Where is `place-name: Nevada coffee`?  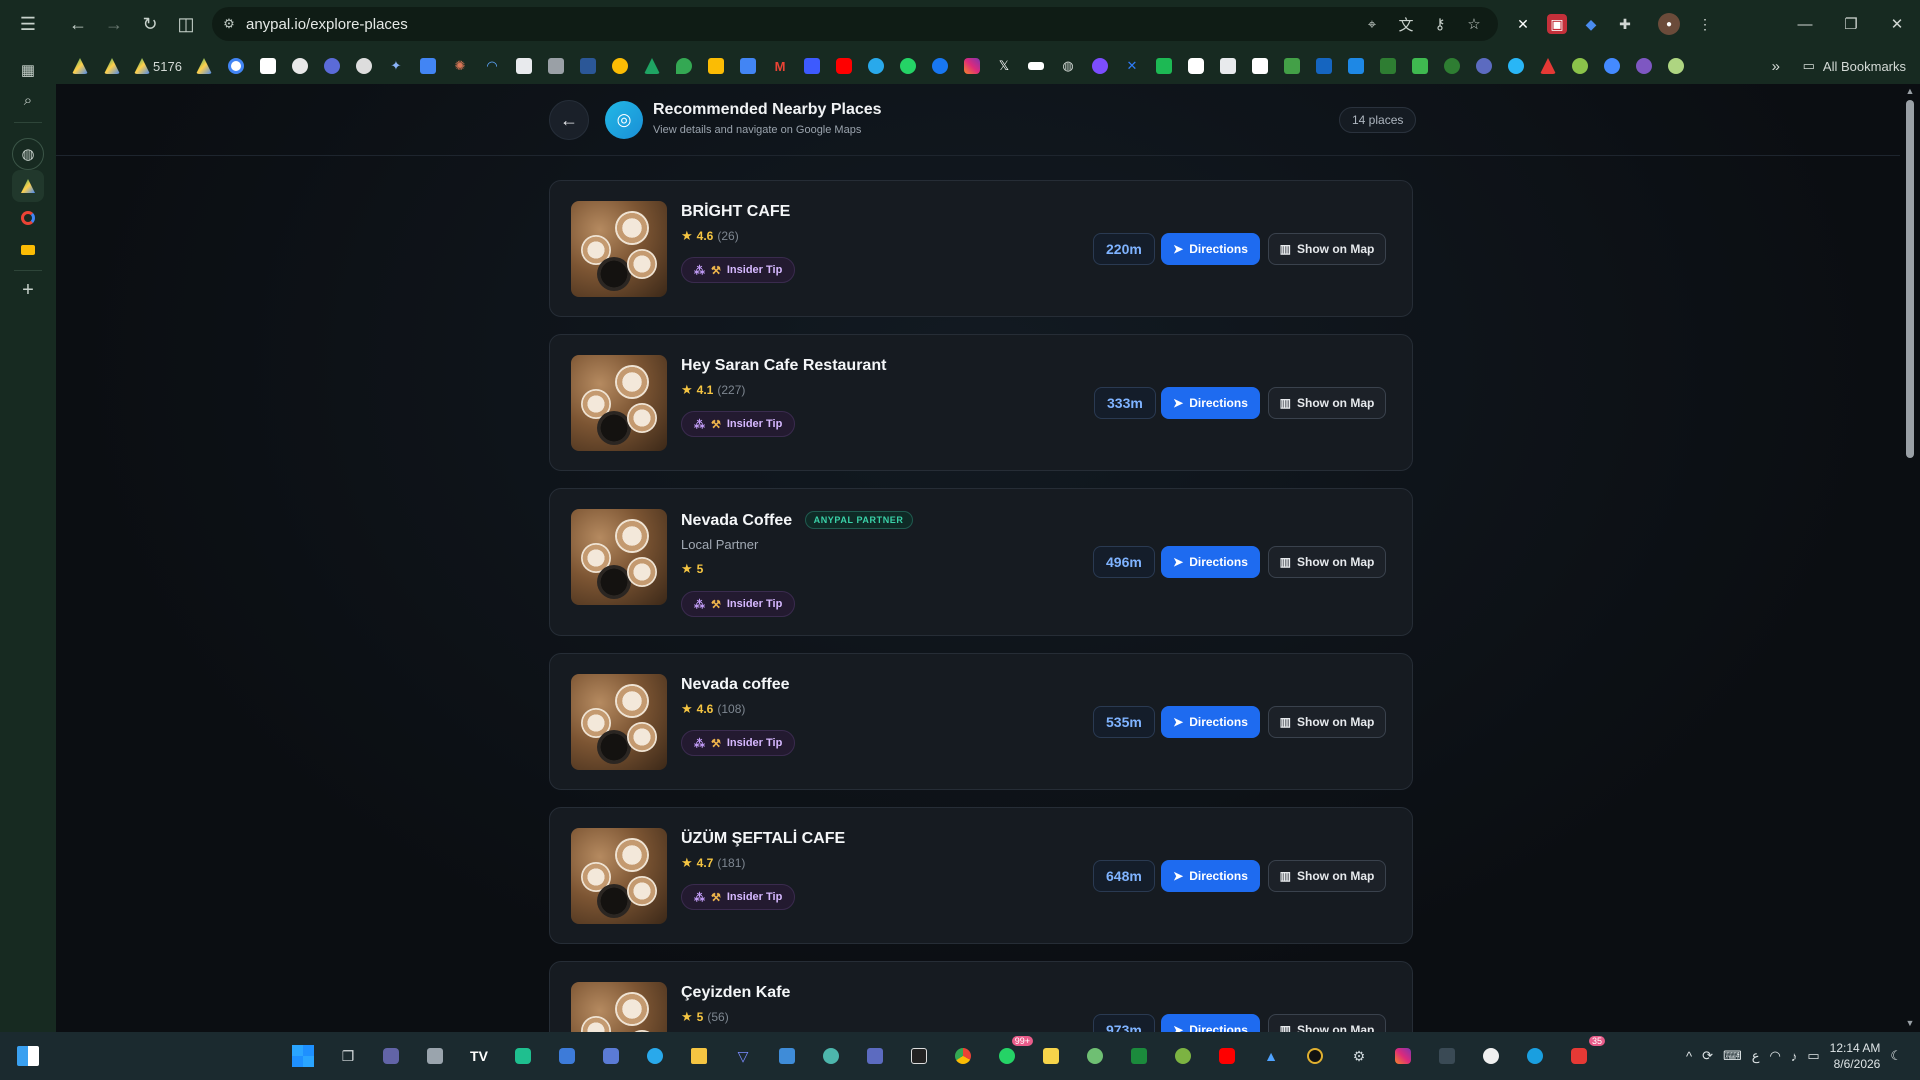 place-name: Nevada coffee is located at coordinates (735, 685).